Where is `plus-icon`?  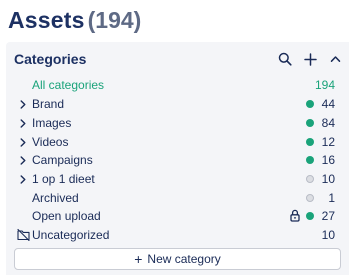
plus-icon is located at coordinates (310, 59).